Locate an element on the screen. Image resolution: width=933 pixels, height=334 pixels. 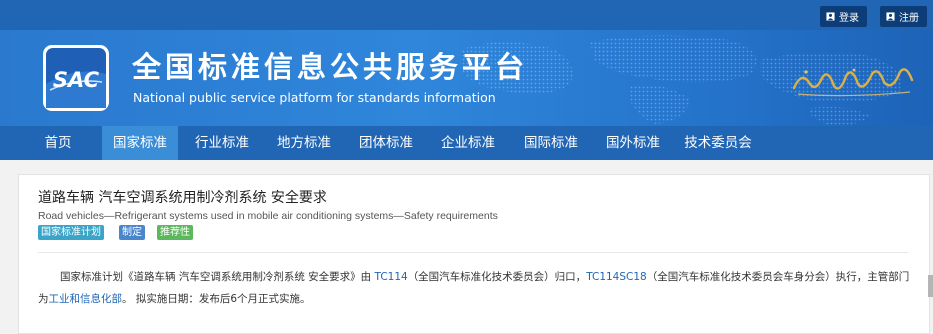
logo-text: SAC is located at coordinates (76, 80).